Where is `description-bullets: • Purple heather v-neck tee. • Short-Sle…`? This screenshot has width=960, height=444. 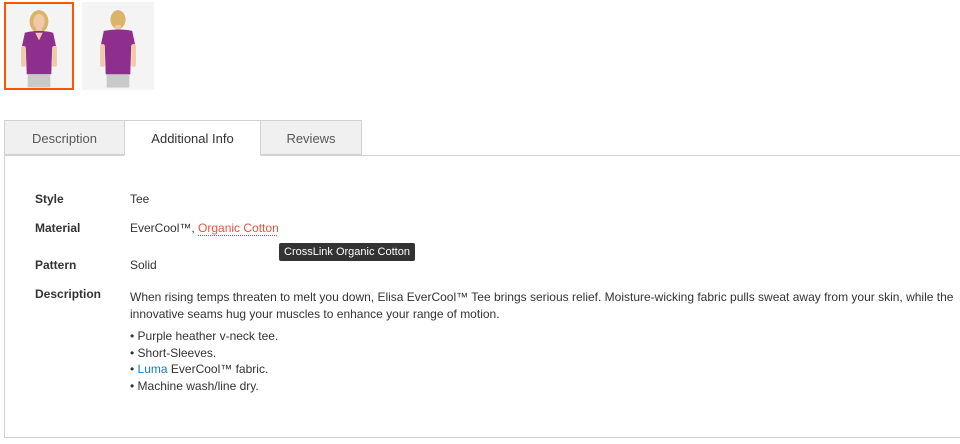
description-bullets: • Purple heather v-neck tee. • Short-Sle… is located at coordinates (204, 361).